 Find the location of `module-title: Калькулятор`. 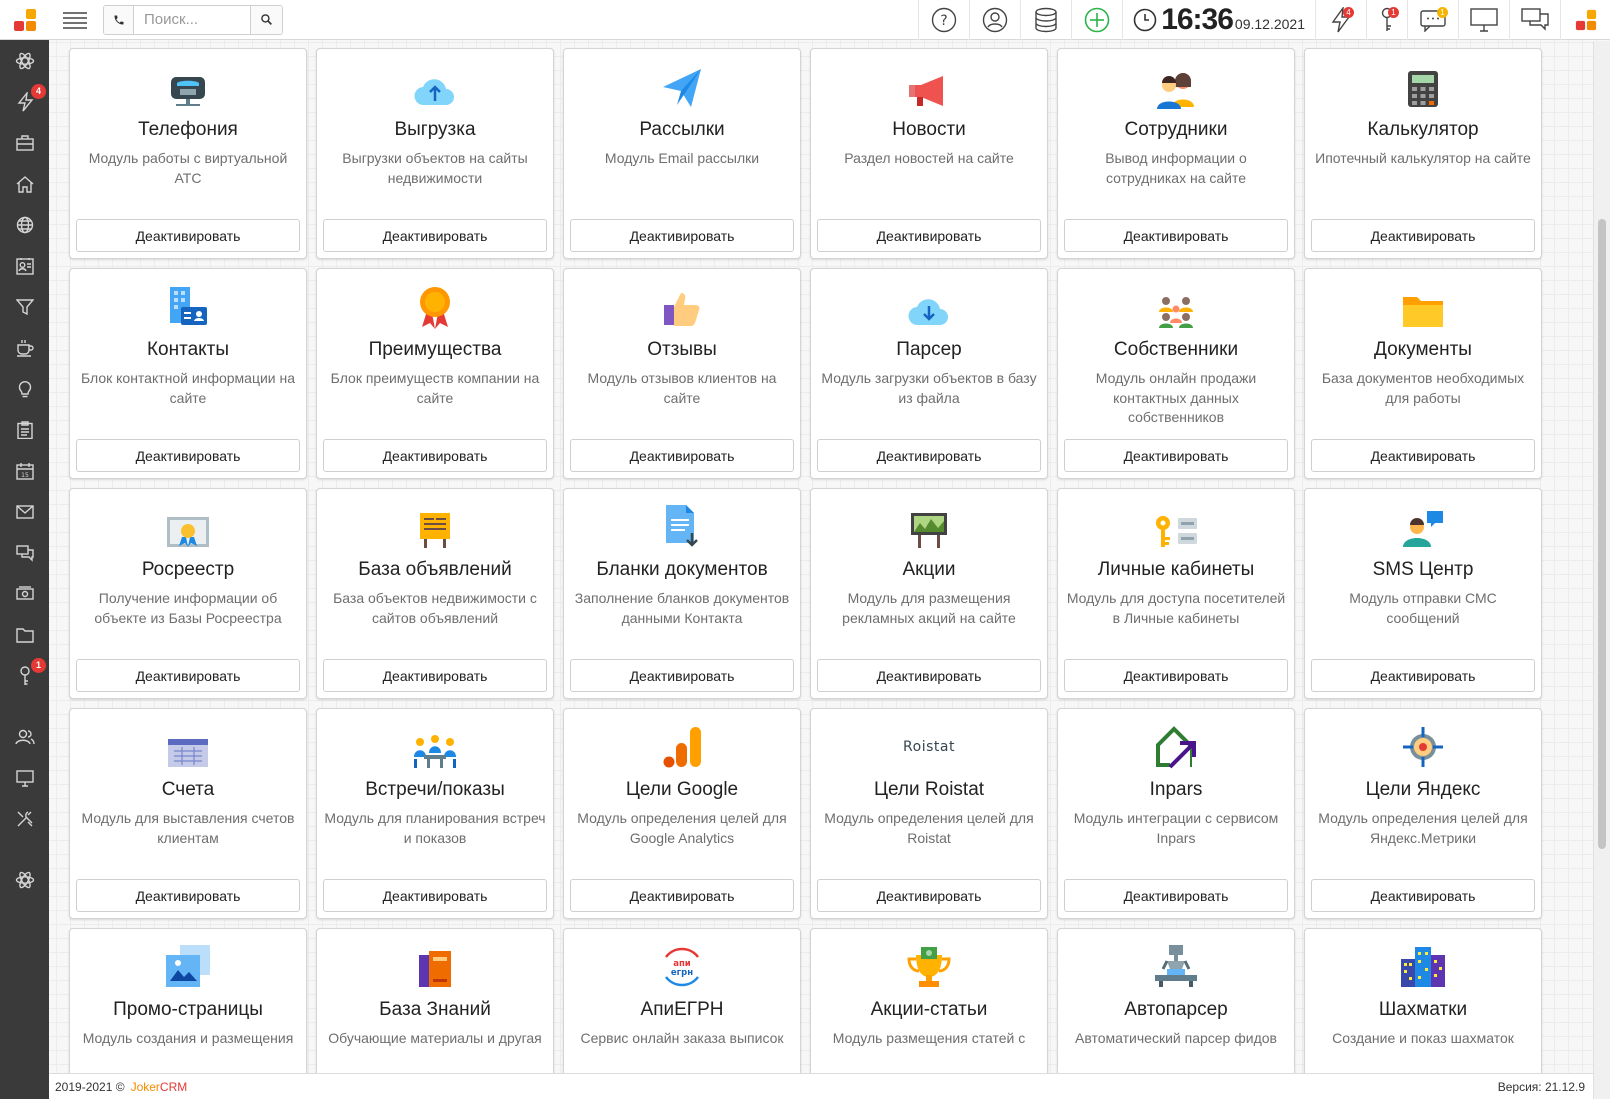

module-title: Калькулятор is located at coordinates (1423, 129).